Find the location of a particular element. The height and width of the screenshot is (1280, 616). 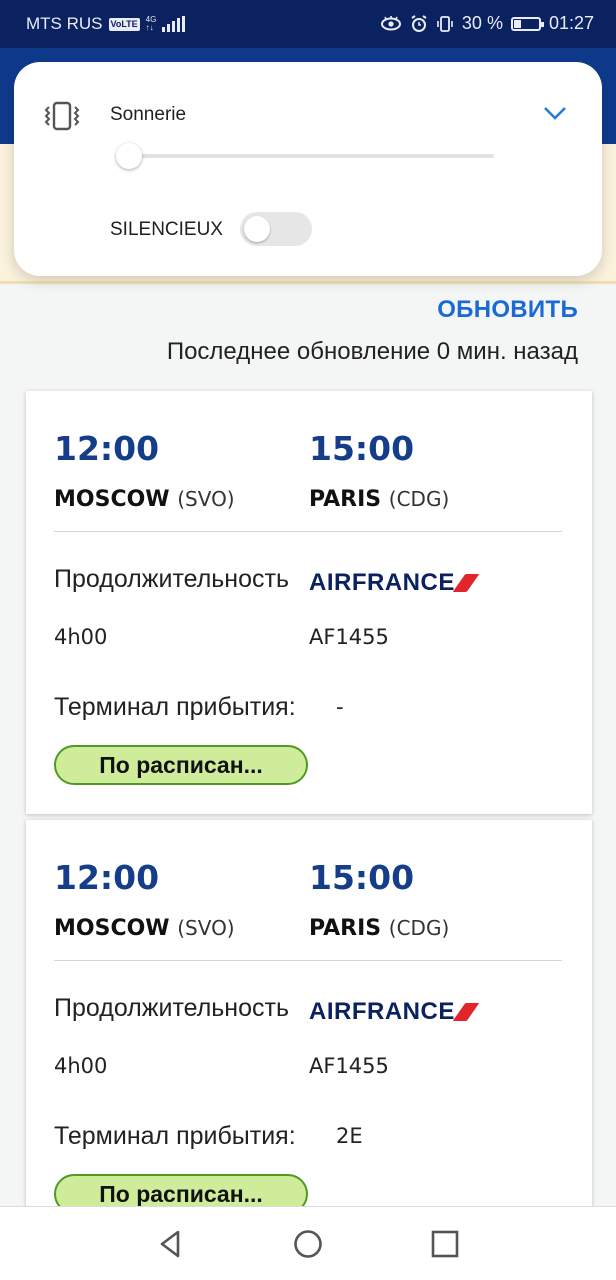

eye-comfort-icon is located at coordinates (390, 22).